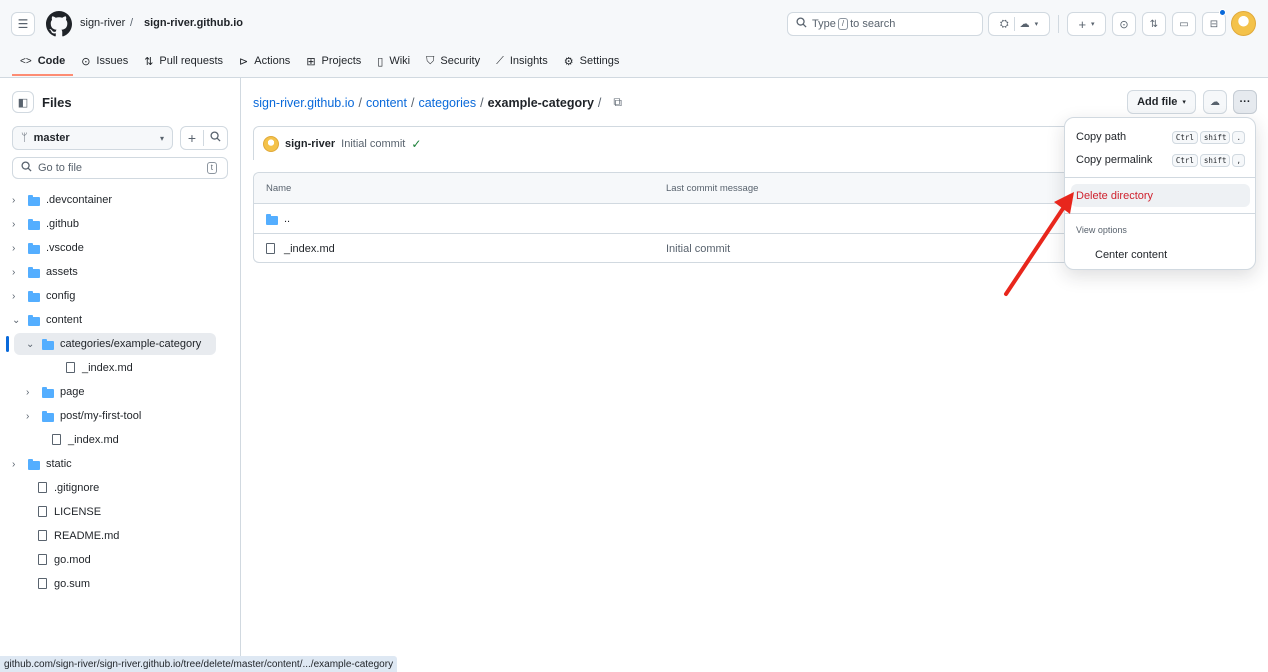 This screenshot has height=672, width=1268. I want to click on tree-folder-item: ⌄ categories/example-category, so click(120, 344).